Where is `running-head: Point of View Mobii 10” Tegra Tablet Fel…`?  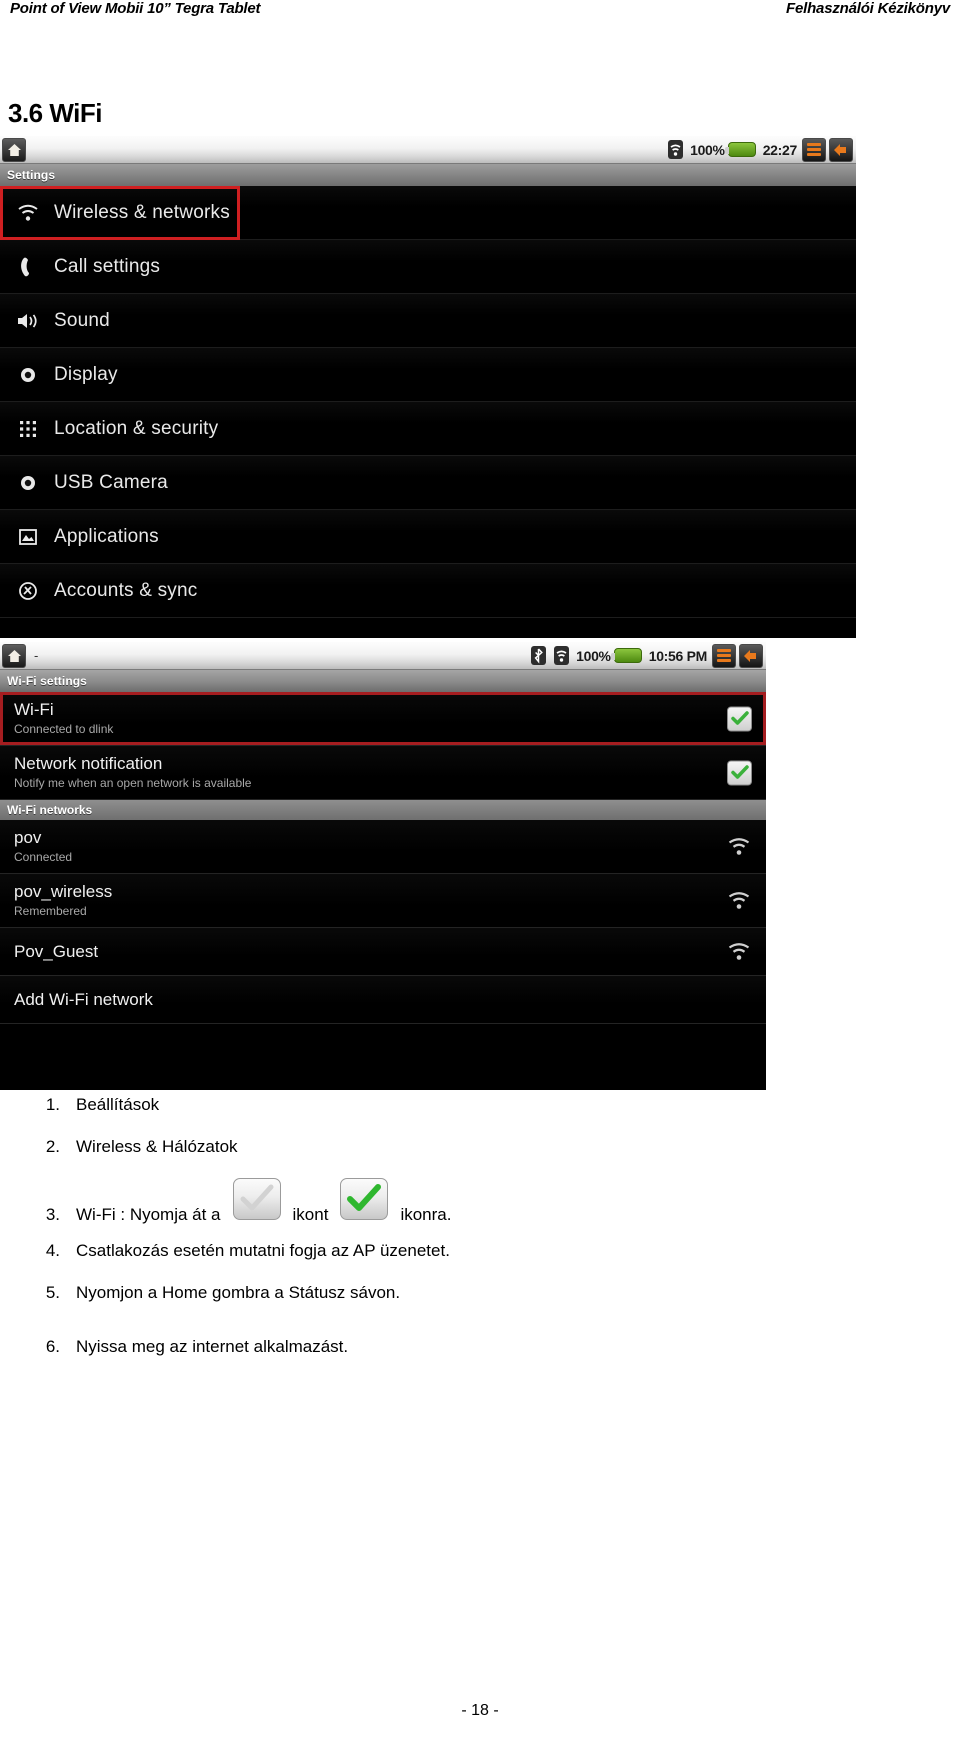
running-head: Point of View Mobii 10” Tegra Tablet Fel… is located at coordinates (480, 20).